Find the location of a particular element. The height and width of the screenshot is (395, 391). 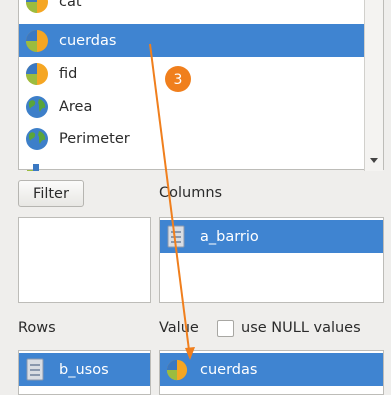

rows-drop-area: b_usos is located at coordinates (84, 372).